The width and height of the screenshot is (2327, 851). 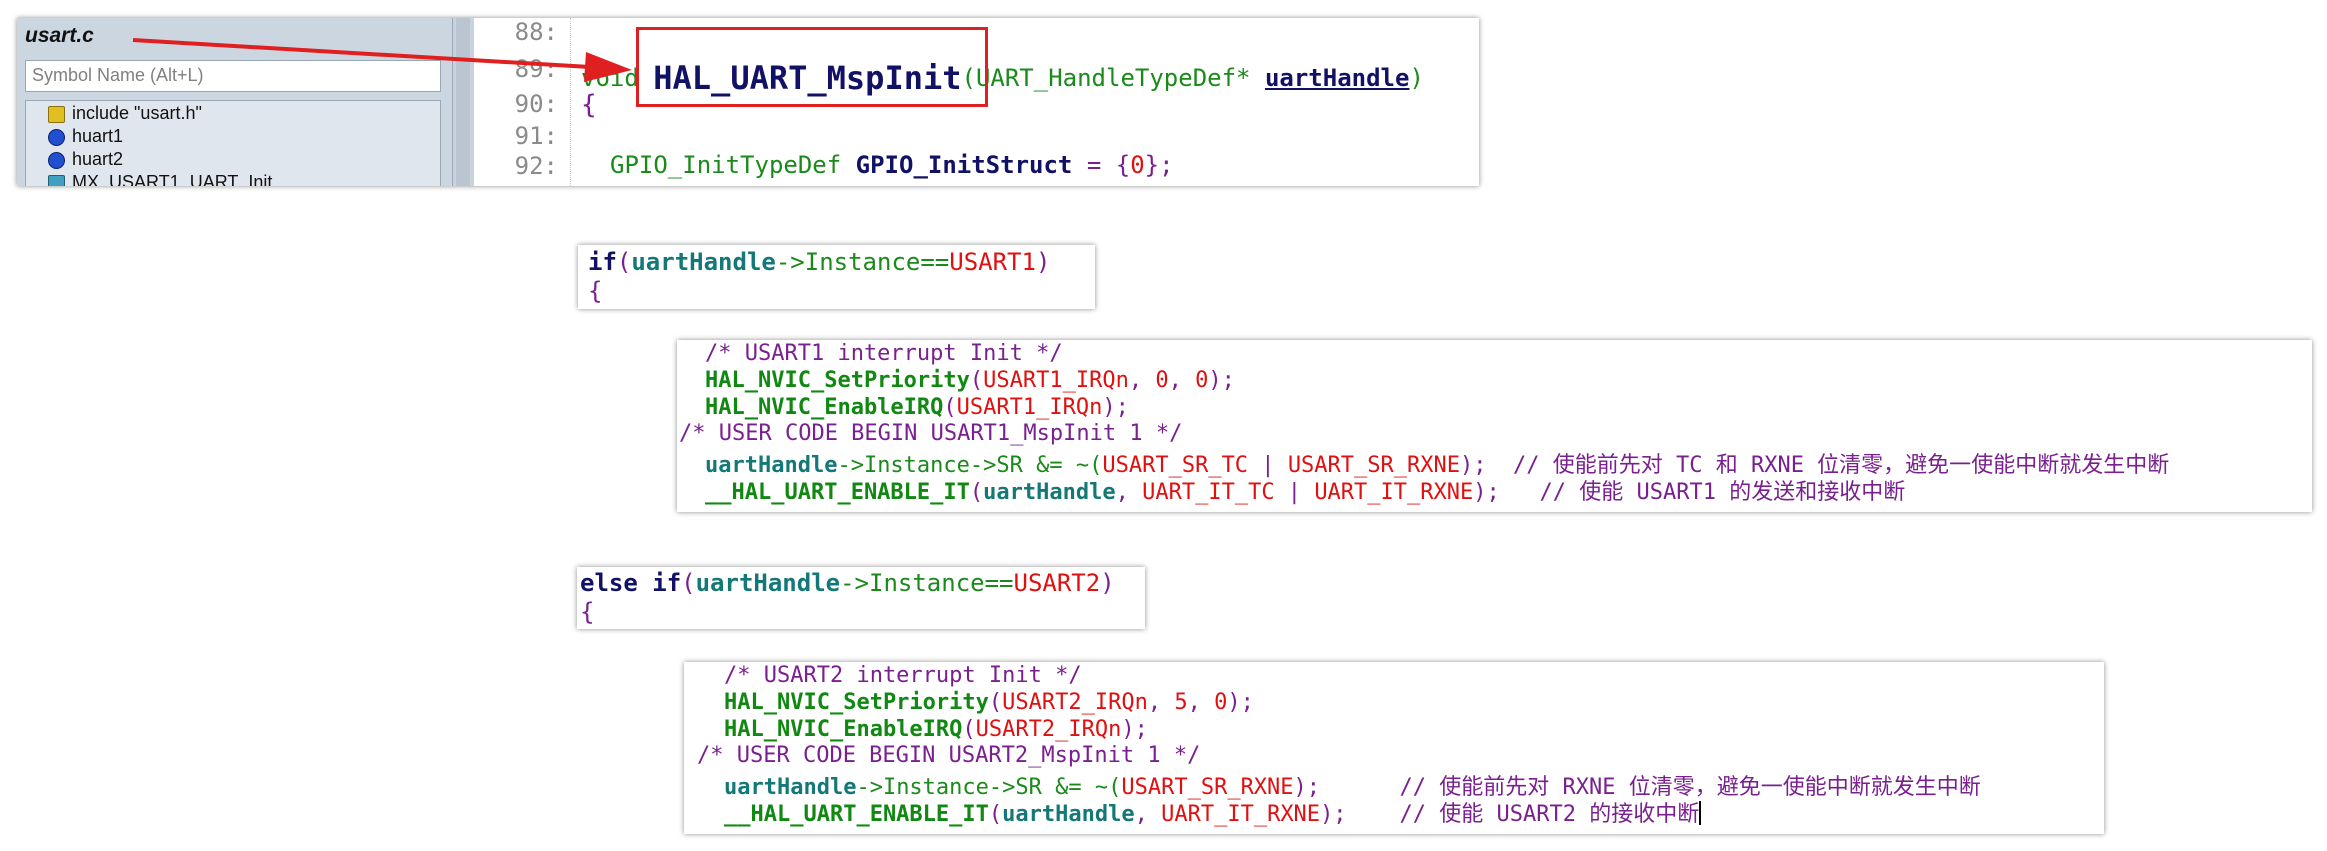 I want to click on code-line-if: if(uartHandle->Instance==USART1), so click(x=819, y=262).